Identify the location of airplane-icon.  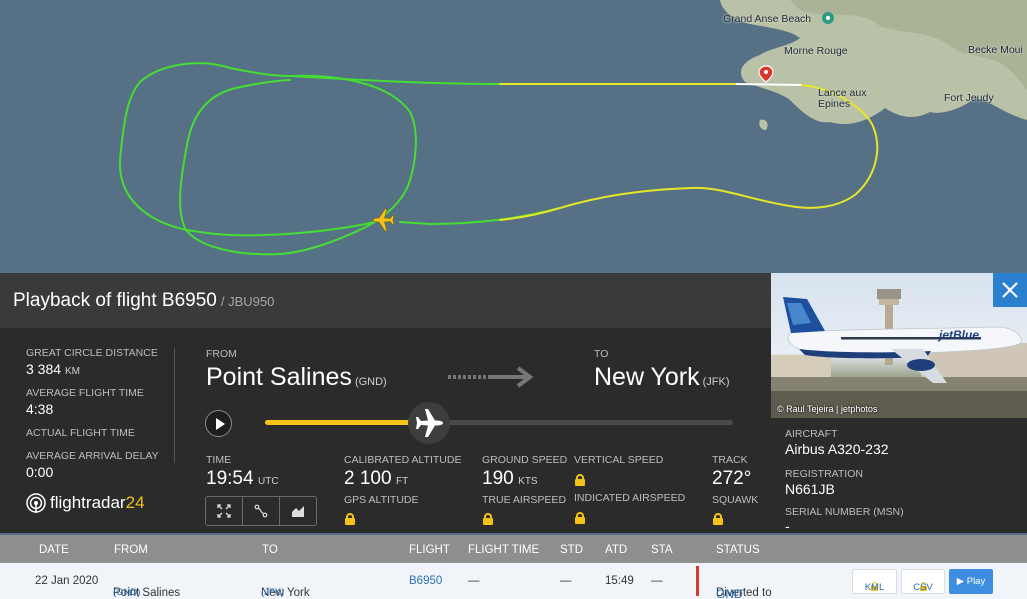
(429, 423).